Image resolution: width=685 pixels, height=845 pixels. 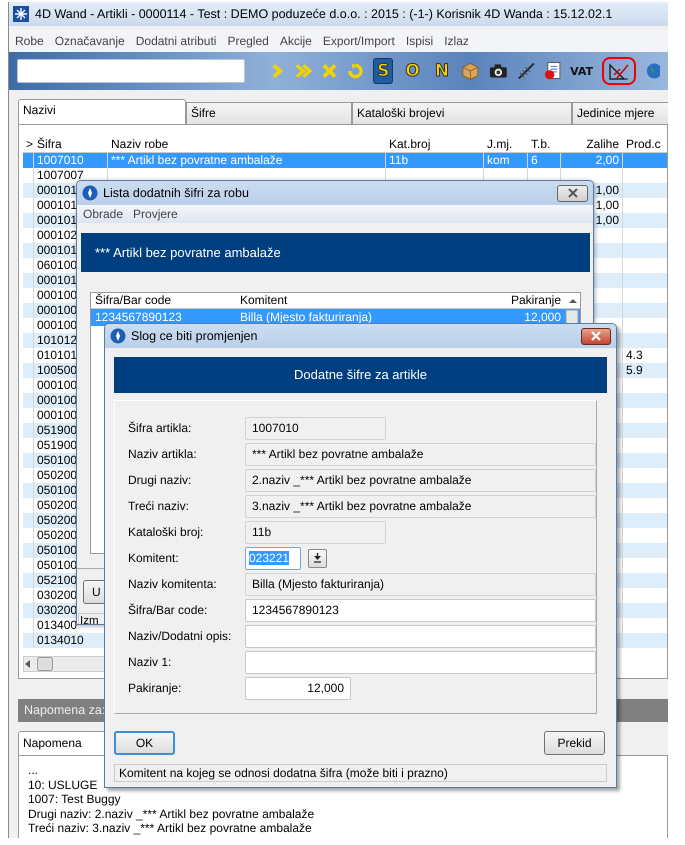 I want to click on list-cell-text: 1234567890123, so click(x=138, y=317).